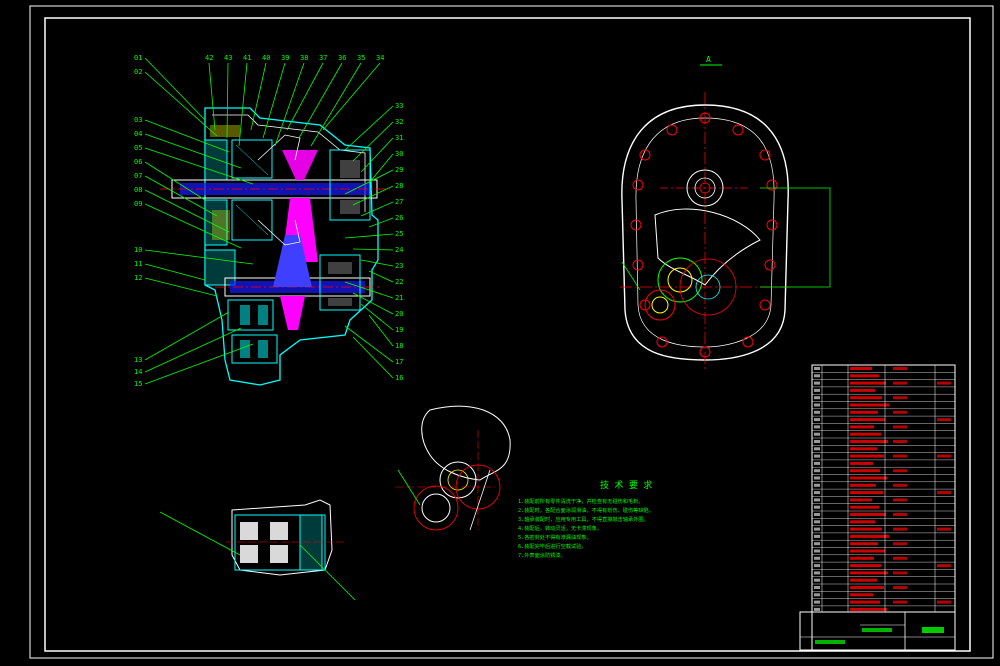  Describe the element at coordinates (138, 162) in the screenshot. I see `part-number: 06` at that location.